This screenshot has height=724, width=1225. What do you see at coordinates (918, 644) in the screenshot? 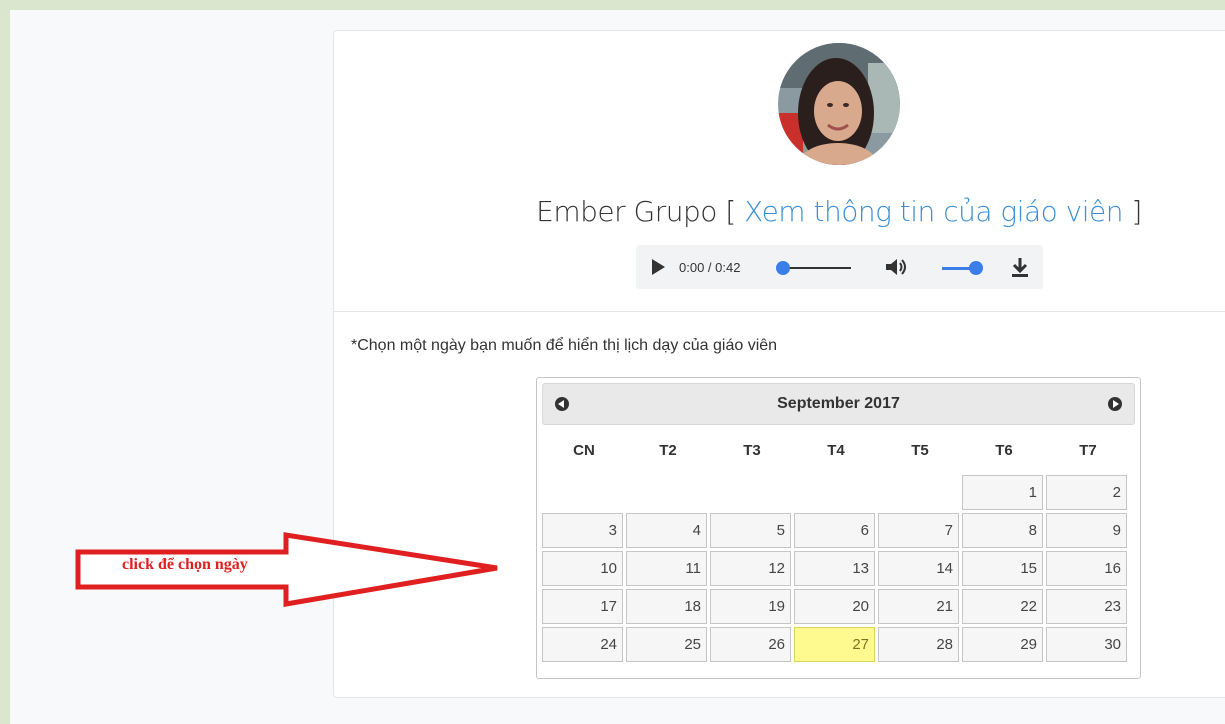
I see `calendar-day: 28` at bounding box center [918, 644].